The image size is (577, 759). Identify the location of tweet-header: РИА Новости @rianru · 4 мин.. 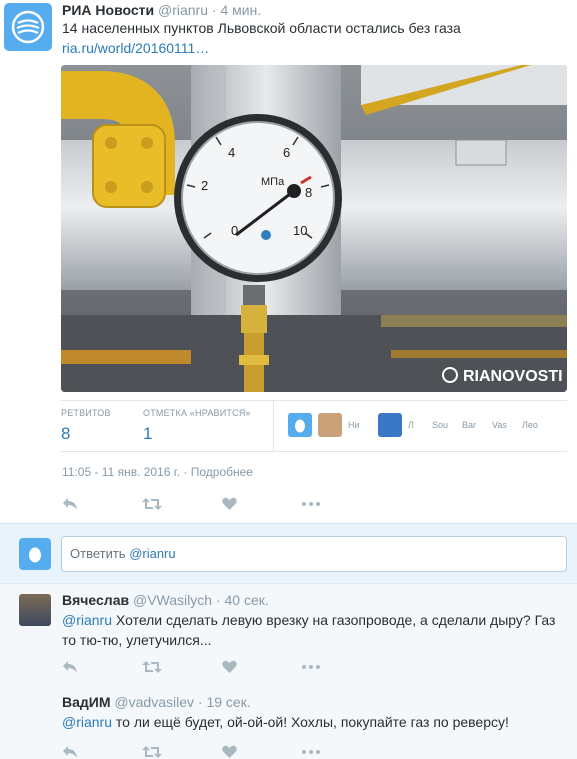
(161, 10).